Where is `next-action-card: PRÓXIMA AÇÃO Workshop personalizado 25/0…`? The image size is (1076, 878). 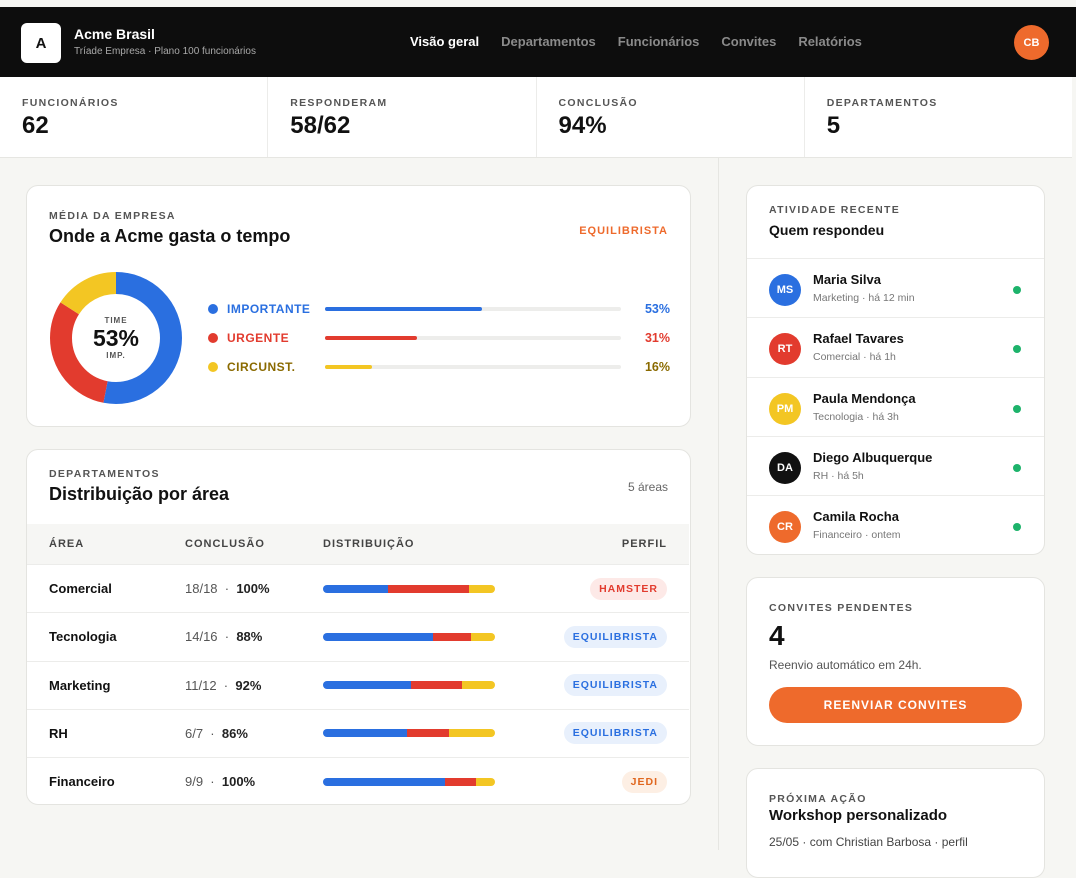
next-action-card: PRÓXIMA AÇÃO Workshop personalizado 25/0… is located at coordinates (895, 823).